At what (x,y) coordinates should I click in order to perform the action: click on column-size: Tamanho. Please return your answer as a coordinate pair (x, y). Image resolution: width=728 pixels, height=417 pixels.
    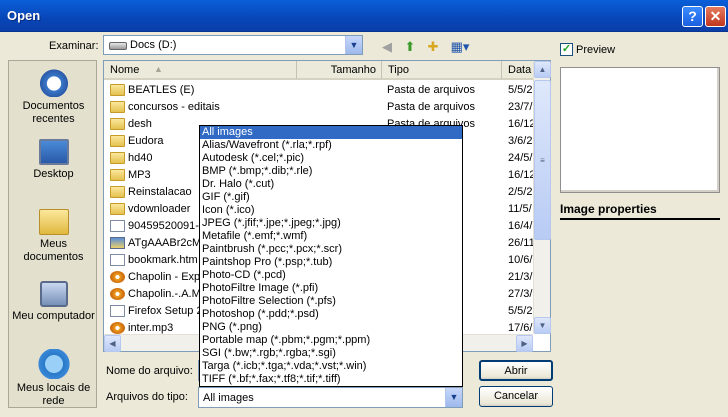
    Looking at the image, I should click on (339, 70).